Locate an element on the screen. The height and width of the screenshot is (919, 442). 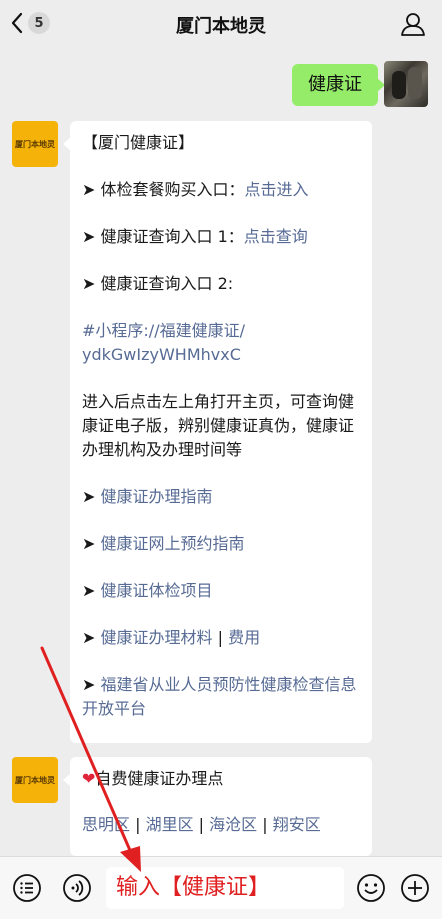
guide-link: 健康证办理指南 is located at coordinates (157, 496).